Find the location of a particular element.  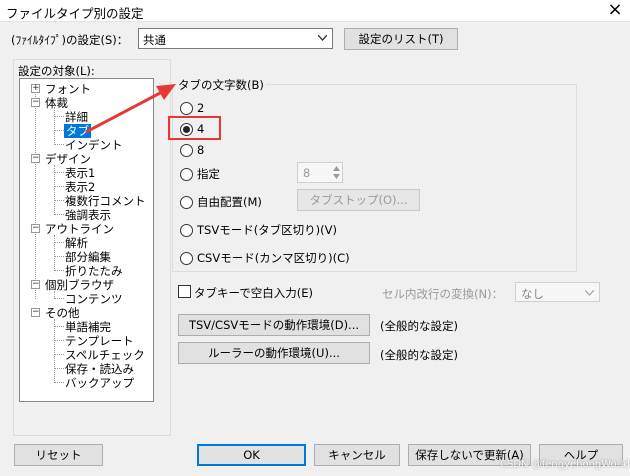

cell-newline-select: なし is located at coordinates (557, 292).